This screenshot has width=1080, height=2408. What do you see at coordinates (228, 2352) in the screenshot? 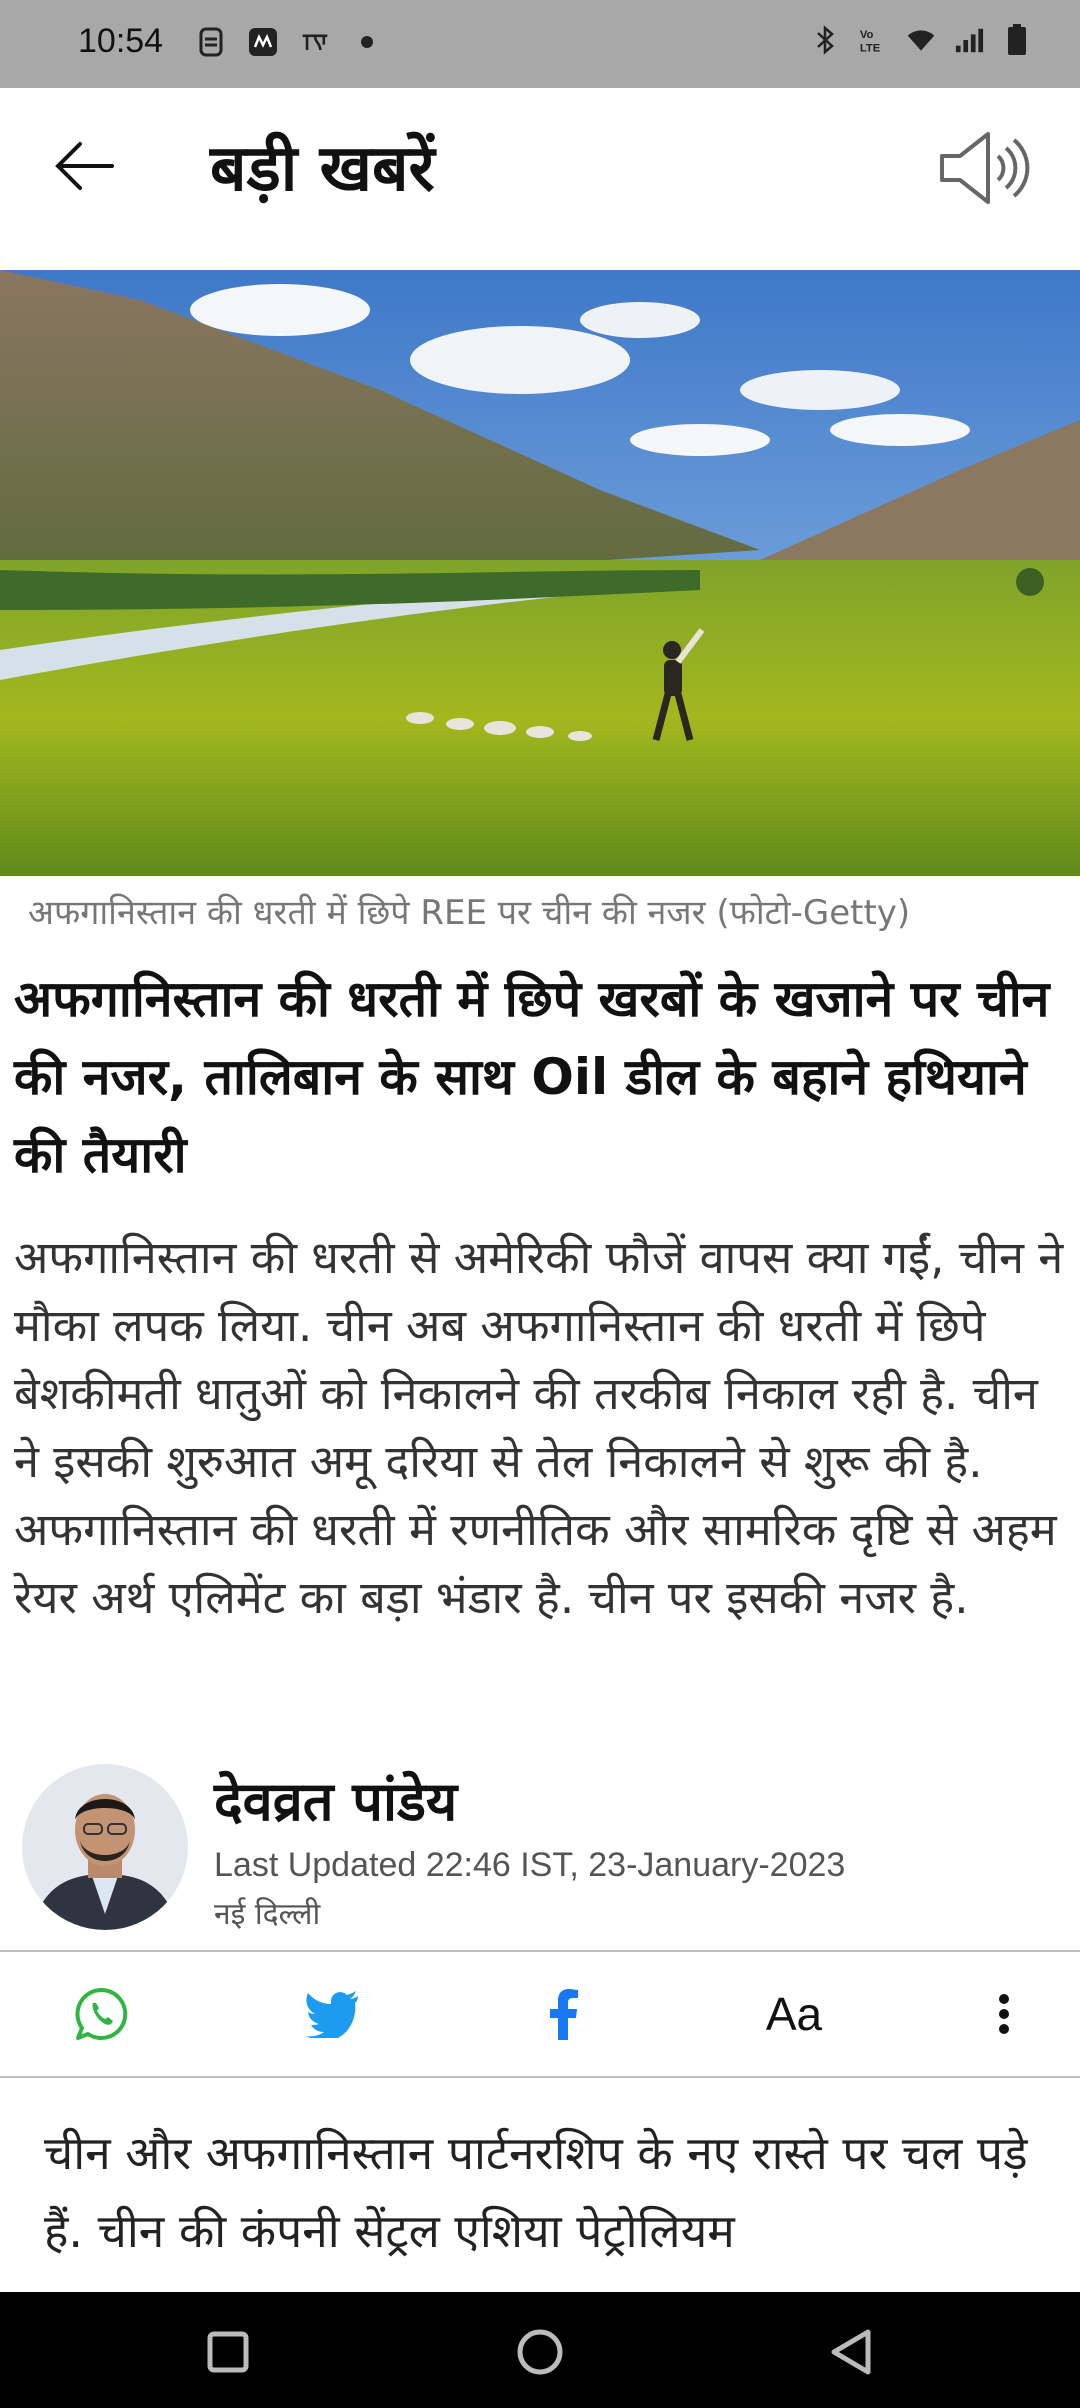
I see `nav-recents-icon` at bounding box center [228, 2352].